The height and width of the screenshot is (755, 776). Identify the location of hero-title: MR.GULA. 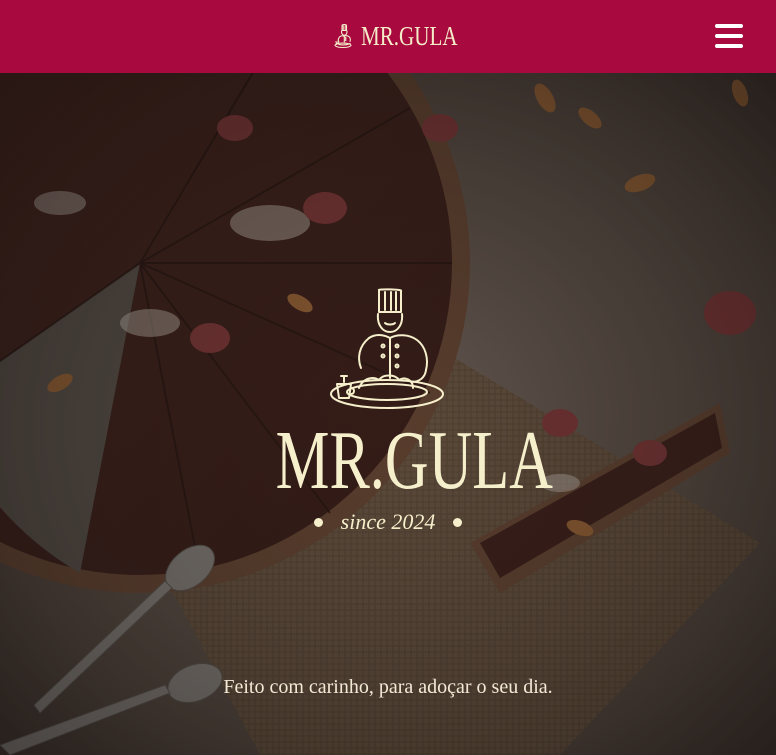
(414, 460).